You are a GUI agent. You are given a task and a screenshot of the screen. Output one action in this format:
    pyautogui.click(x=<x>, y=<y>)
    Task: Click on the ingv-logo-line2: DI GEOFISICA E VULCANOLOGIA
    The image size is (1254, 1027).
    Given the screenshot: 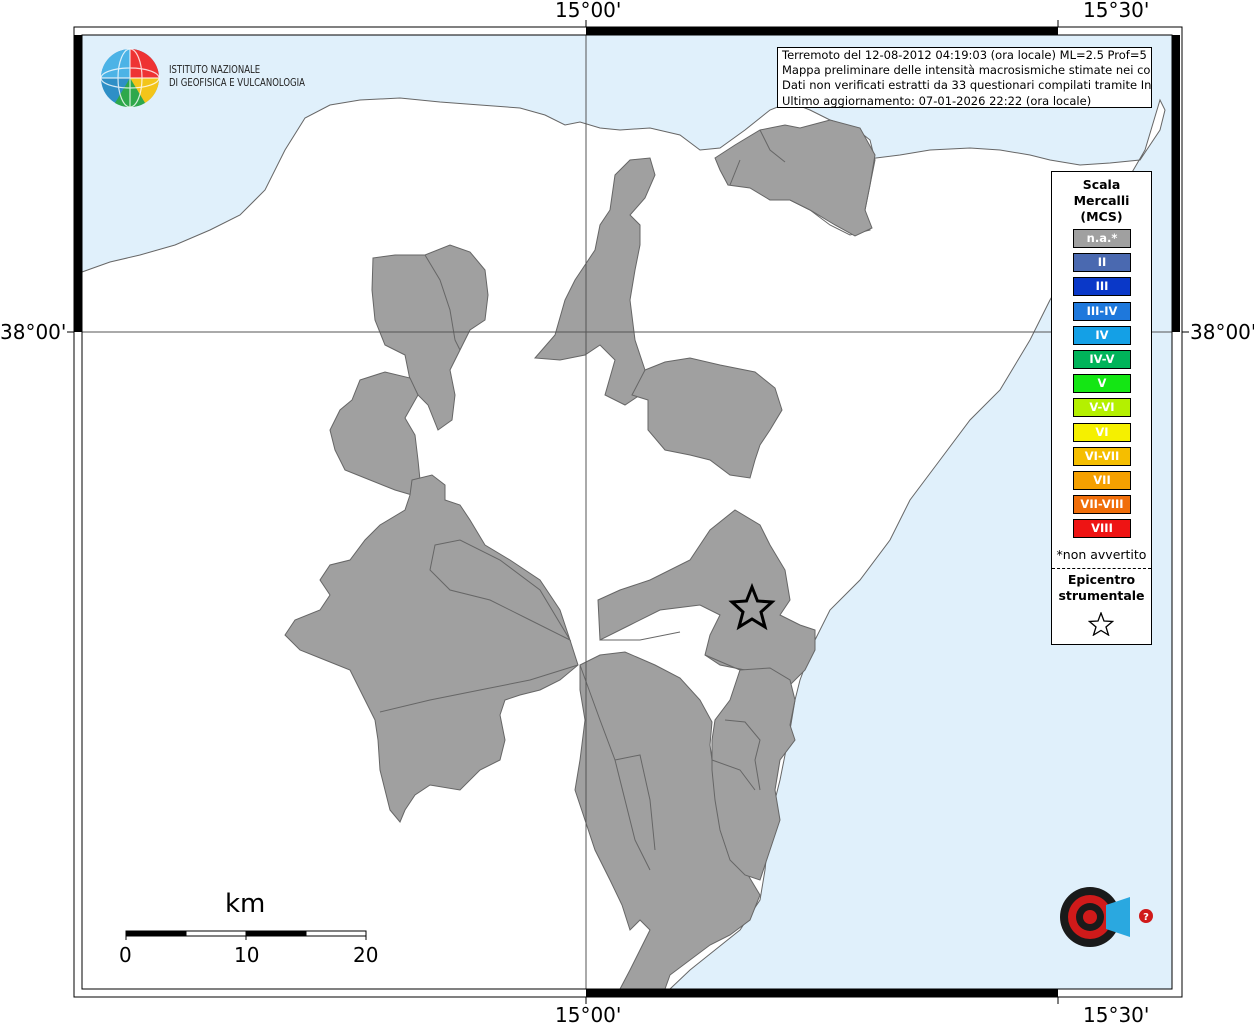 What is the action you would take?
    pyautogui.click(x=237, y=82)
    